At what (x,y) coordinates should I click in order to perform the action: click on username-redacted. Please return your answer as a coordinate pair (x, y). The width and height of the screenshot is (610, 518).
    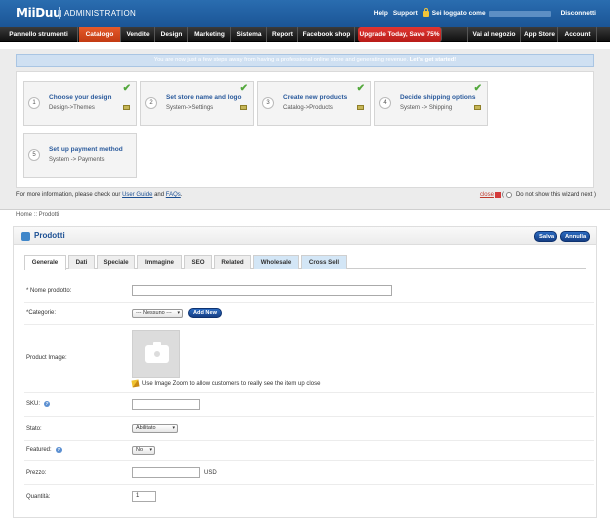
    Looking at the image, I should click on (519, 13).